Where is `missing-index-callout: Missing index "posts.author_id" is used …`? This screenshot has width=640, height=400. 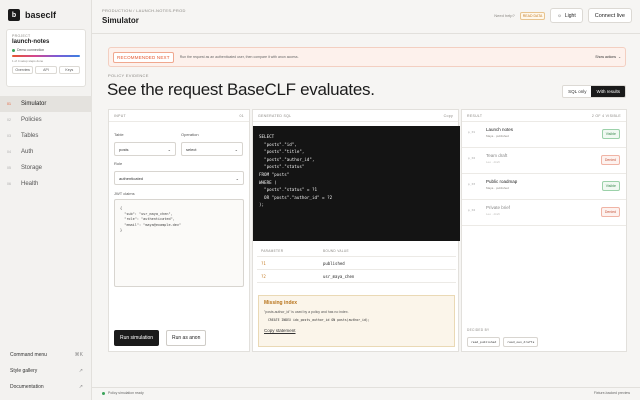 missing-index-callout: Missing index "posts.author_id" is used … is located at coordinates (356, 321).